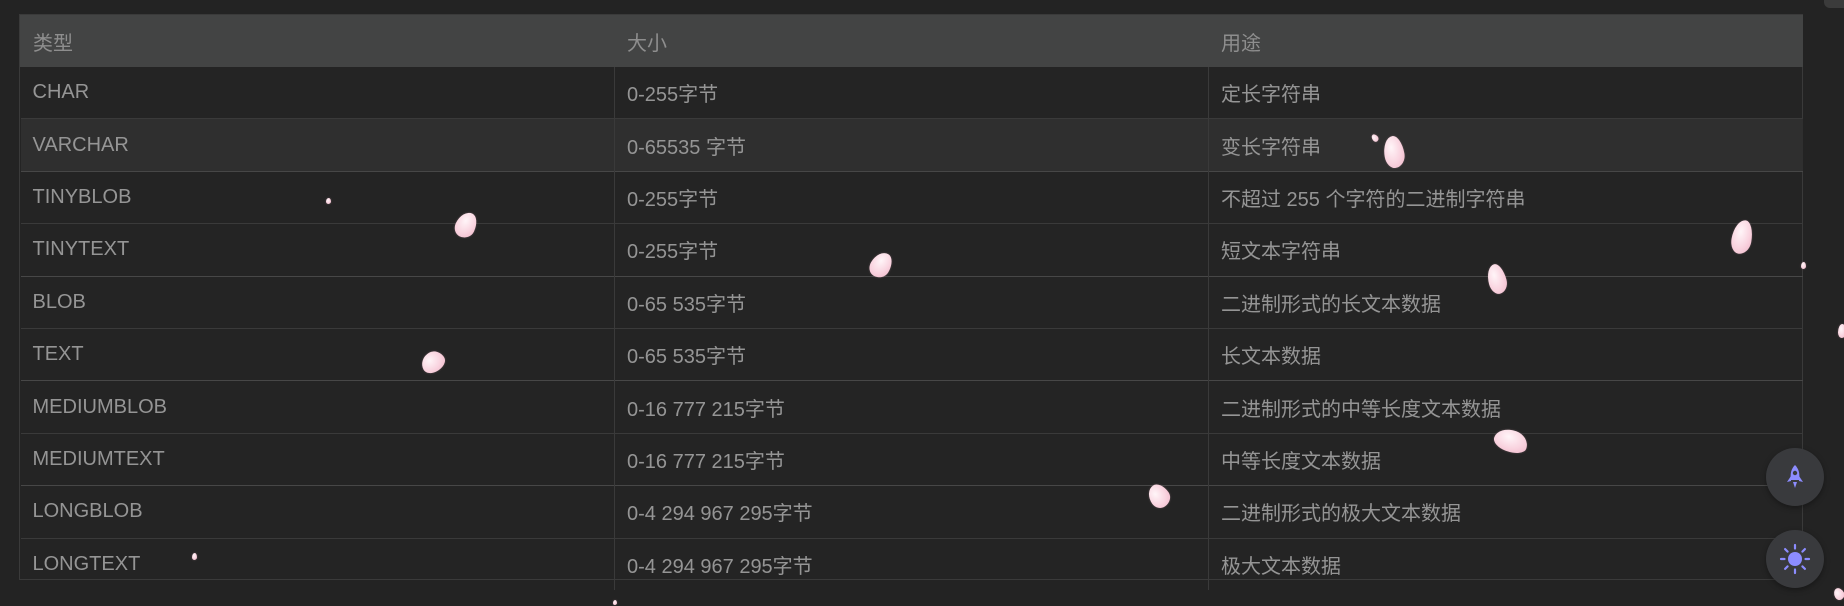 The height and width of the screenshot is (606, 1844). I want to click on cell-usage: 长文本数据, so click(1505, 354).